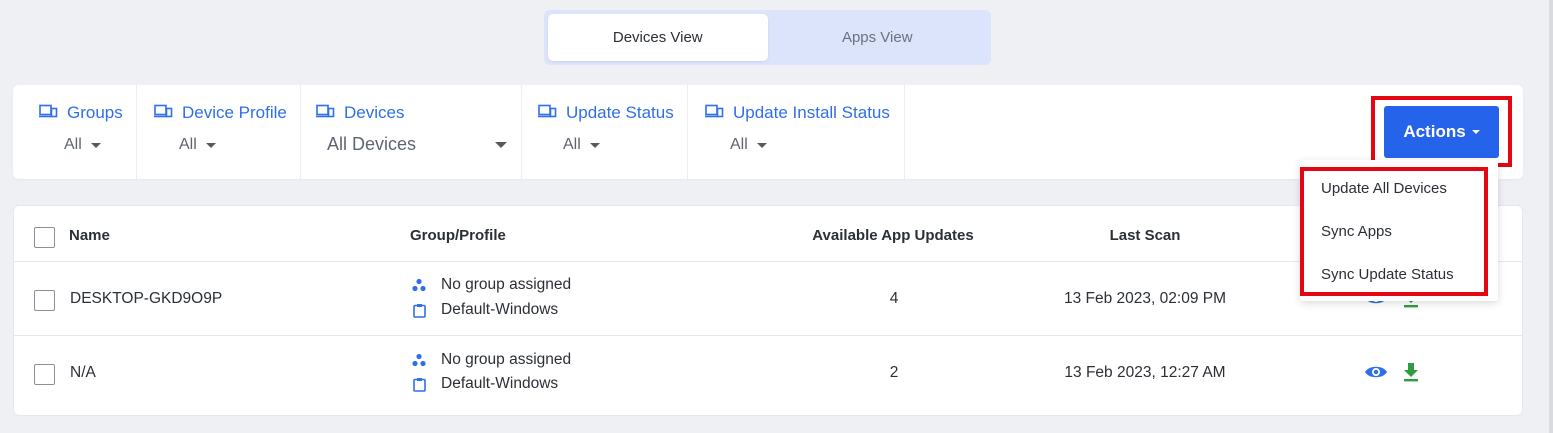  Describe the element at coordinates (796, 132) in the screenshot. I see `filter-update-install-status: Update Install Status All` at that location.